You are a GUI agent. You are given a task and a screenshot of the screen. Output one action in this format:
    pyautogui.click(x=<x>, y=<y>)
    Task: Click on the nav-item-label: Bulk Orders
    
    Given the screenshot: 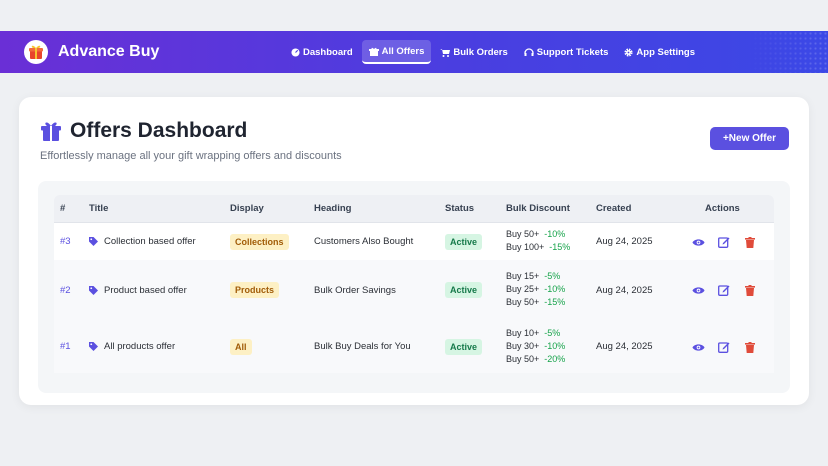 What is the action you would take?
    pyautogui.click(x=480, y=52)
    